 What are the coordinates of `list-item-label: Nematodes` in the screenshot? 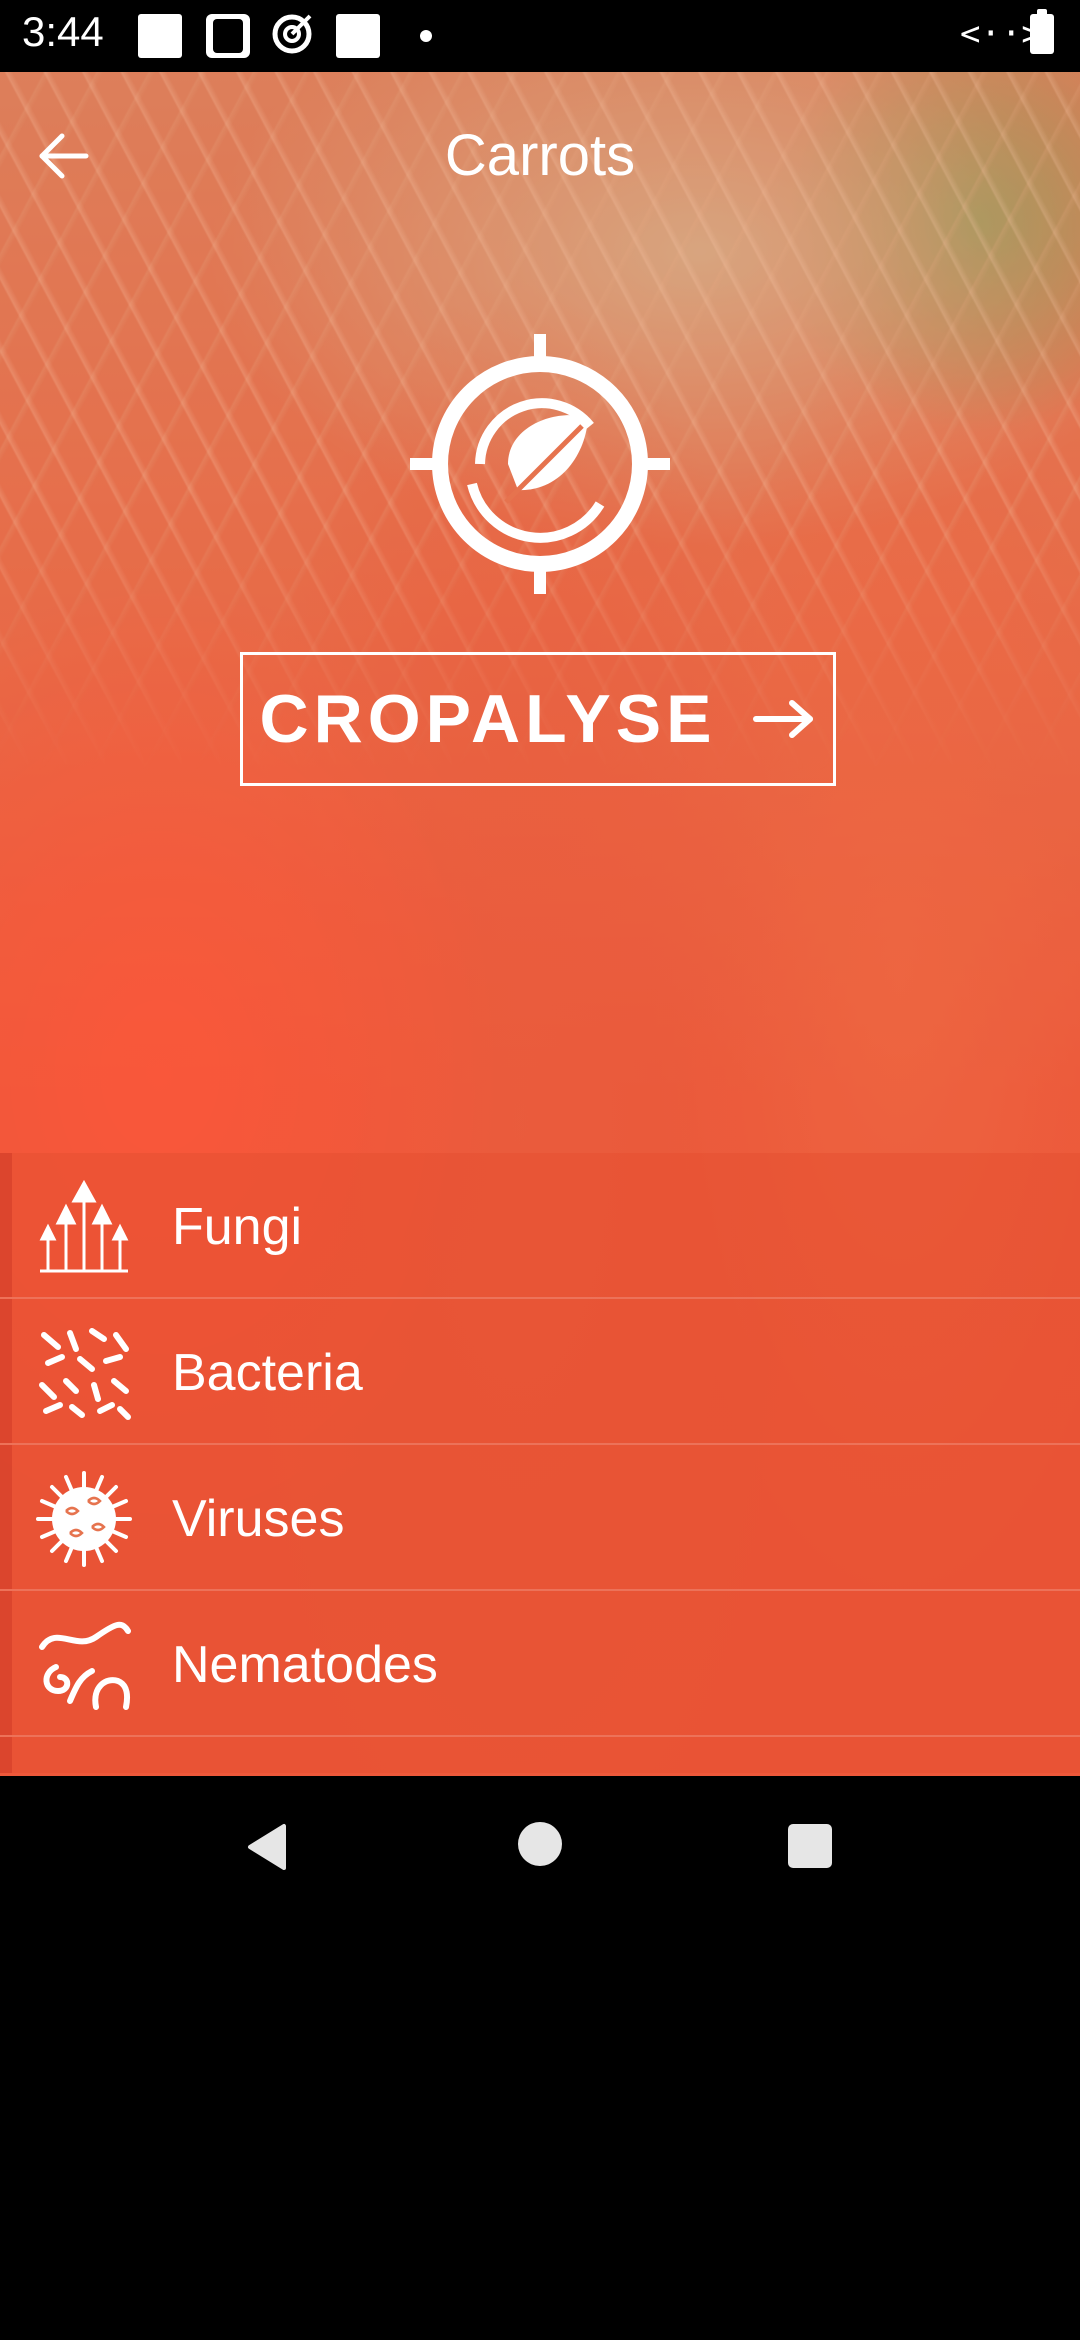 It's located at (305, 1665).